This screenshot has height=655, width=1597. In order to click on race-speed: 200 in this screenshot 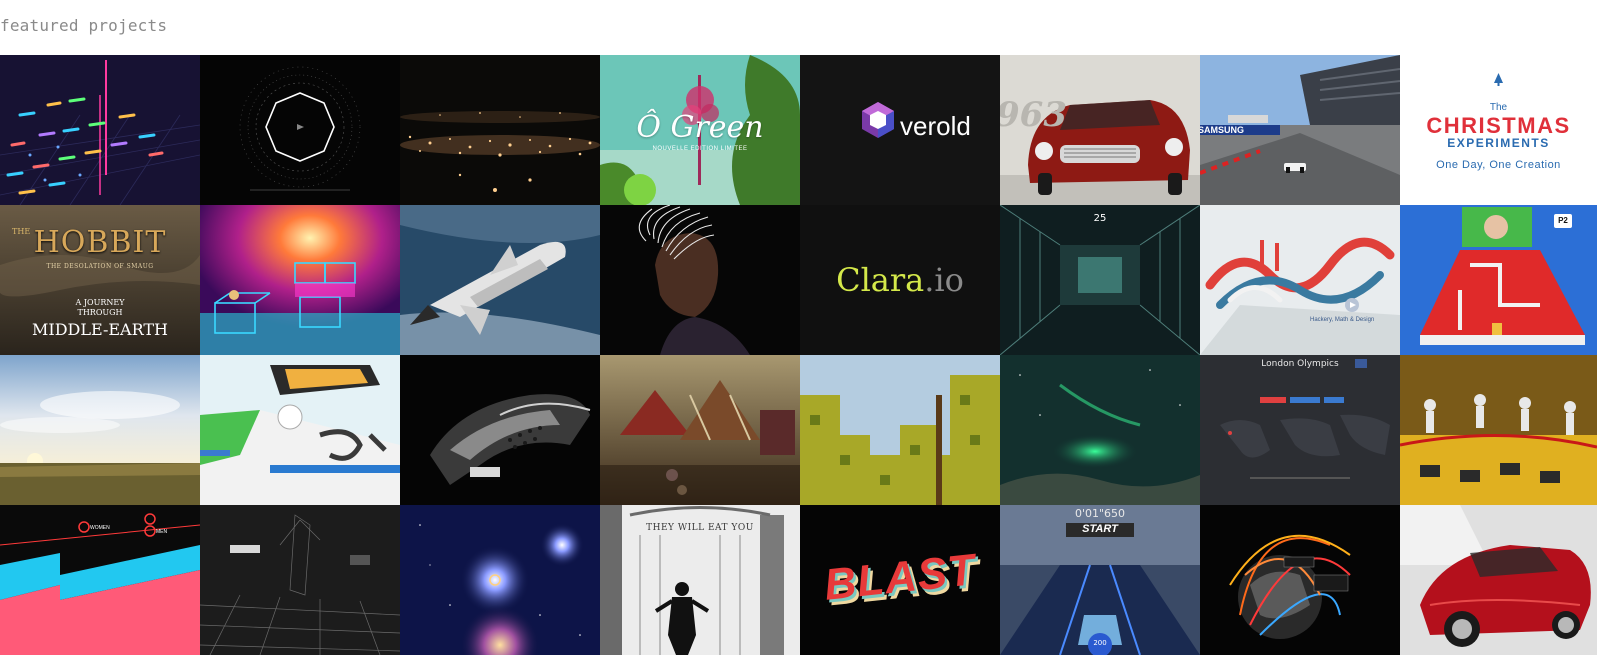, I will do `click(1100, 643)`.